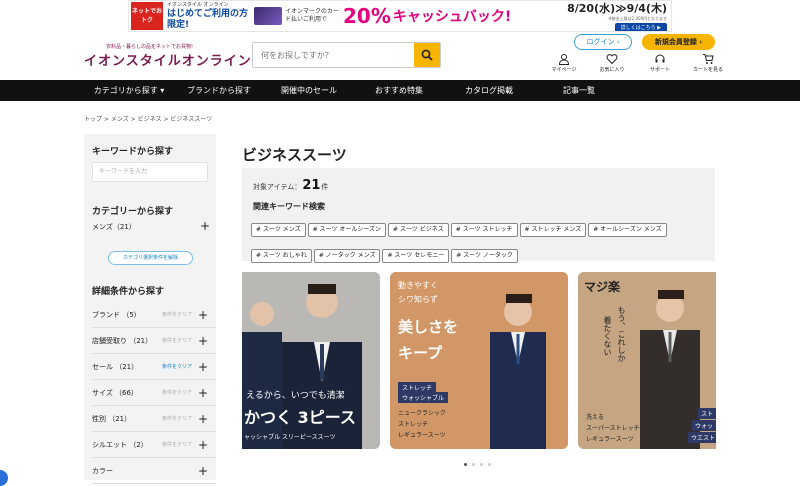 This screenshot has width=800, height=486. Describe the element at coordinates (367, 16) in the screenshot. I see `banner-percent: 20%` at that location.